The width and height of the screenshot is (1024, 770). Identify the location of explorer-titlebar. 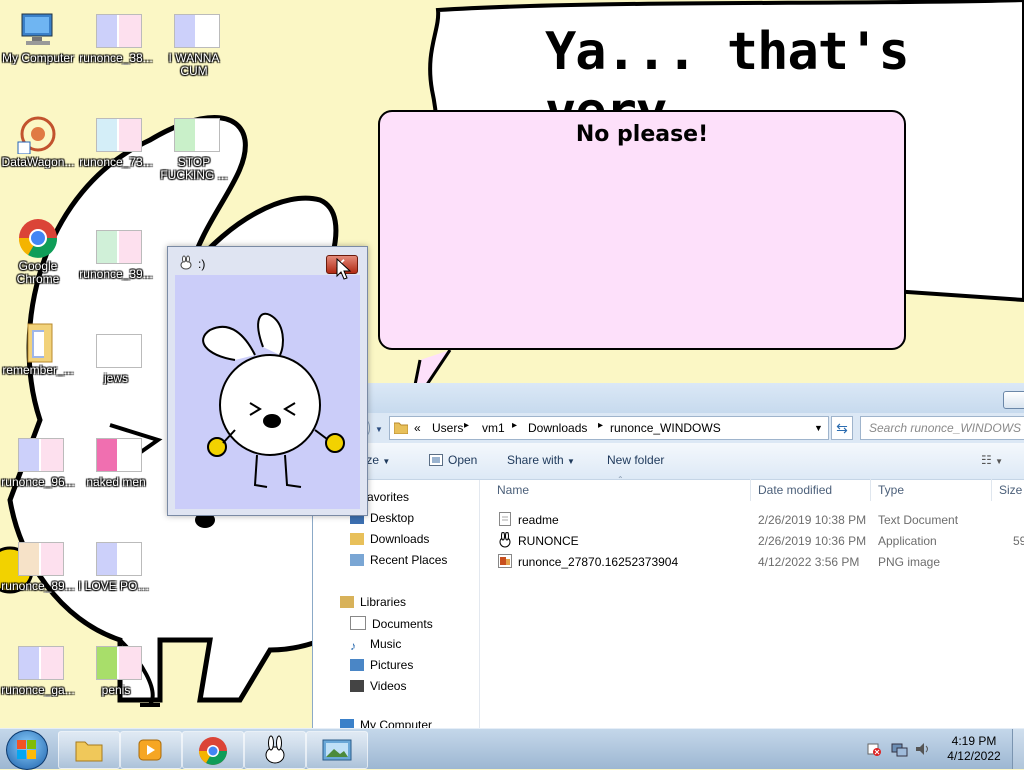
(668, 398).